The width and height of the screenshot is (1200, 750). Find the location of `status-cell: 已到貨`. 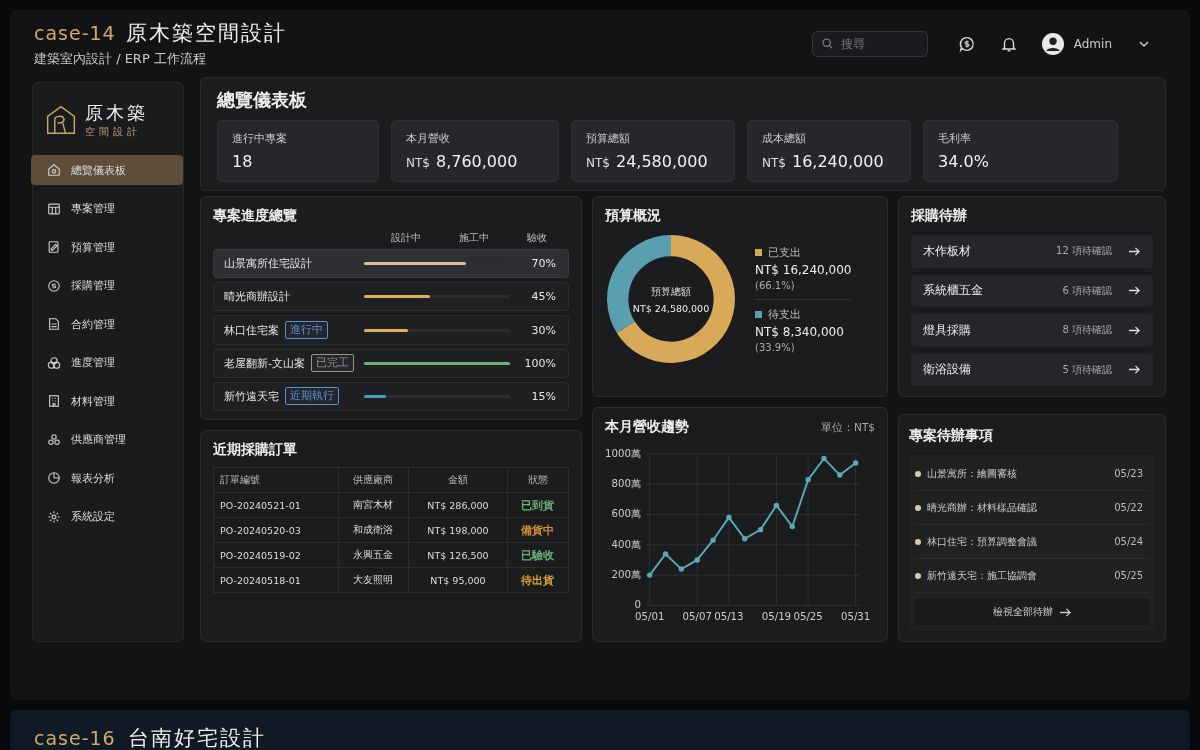

status-cell: 已到貨 is located at coordinates (538, 505).